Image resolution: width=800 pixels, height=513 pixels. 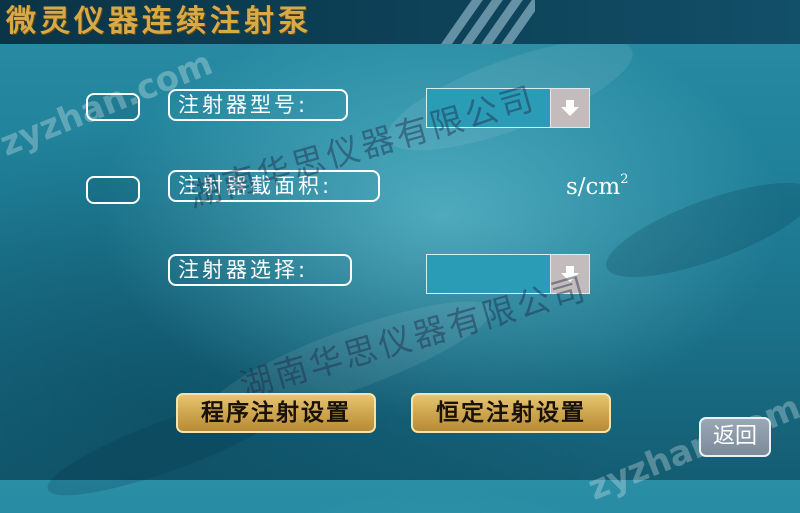 What do you see at coordinates (400, 22) in the screenshot?
I see `title-bar: 微灵仪器连续注射泵` at bounding box center [400, 22].